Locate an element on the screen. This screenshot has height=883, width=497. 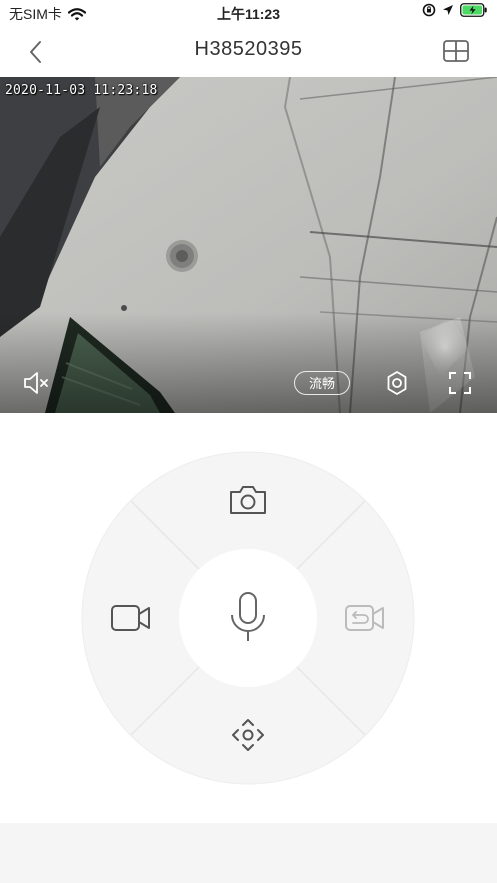
microphone-icon is located at coordinates (248, 616).